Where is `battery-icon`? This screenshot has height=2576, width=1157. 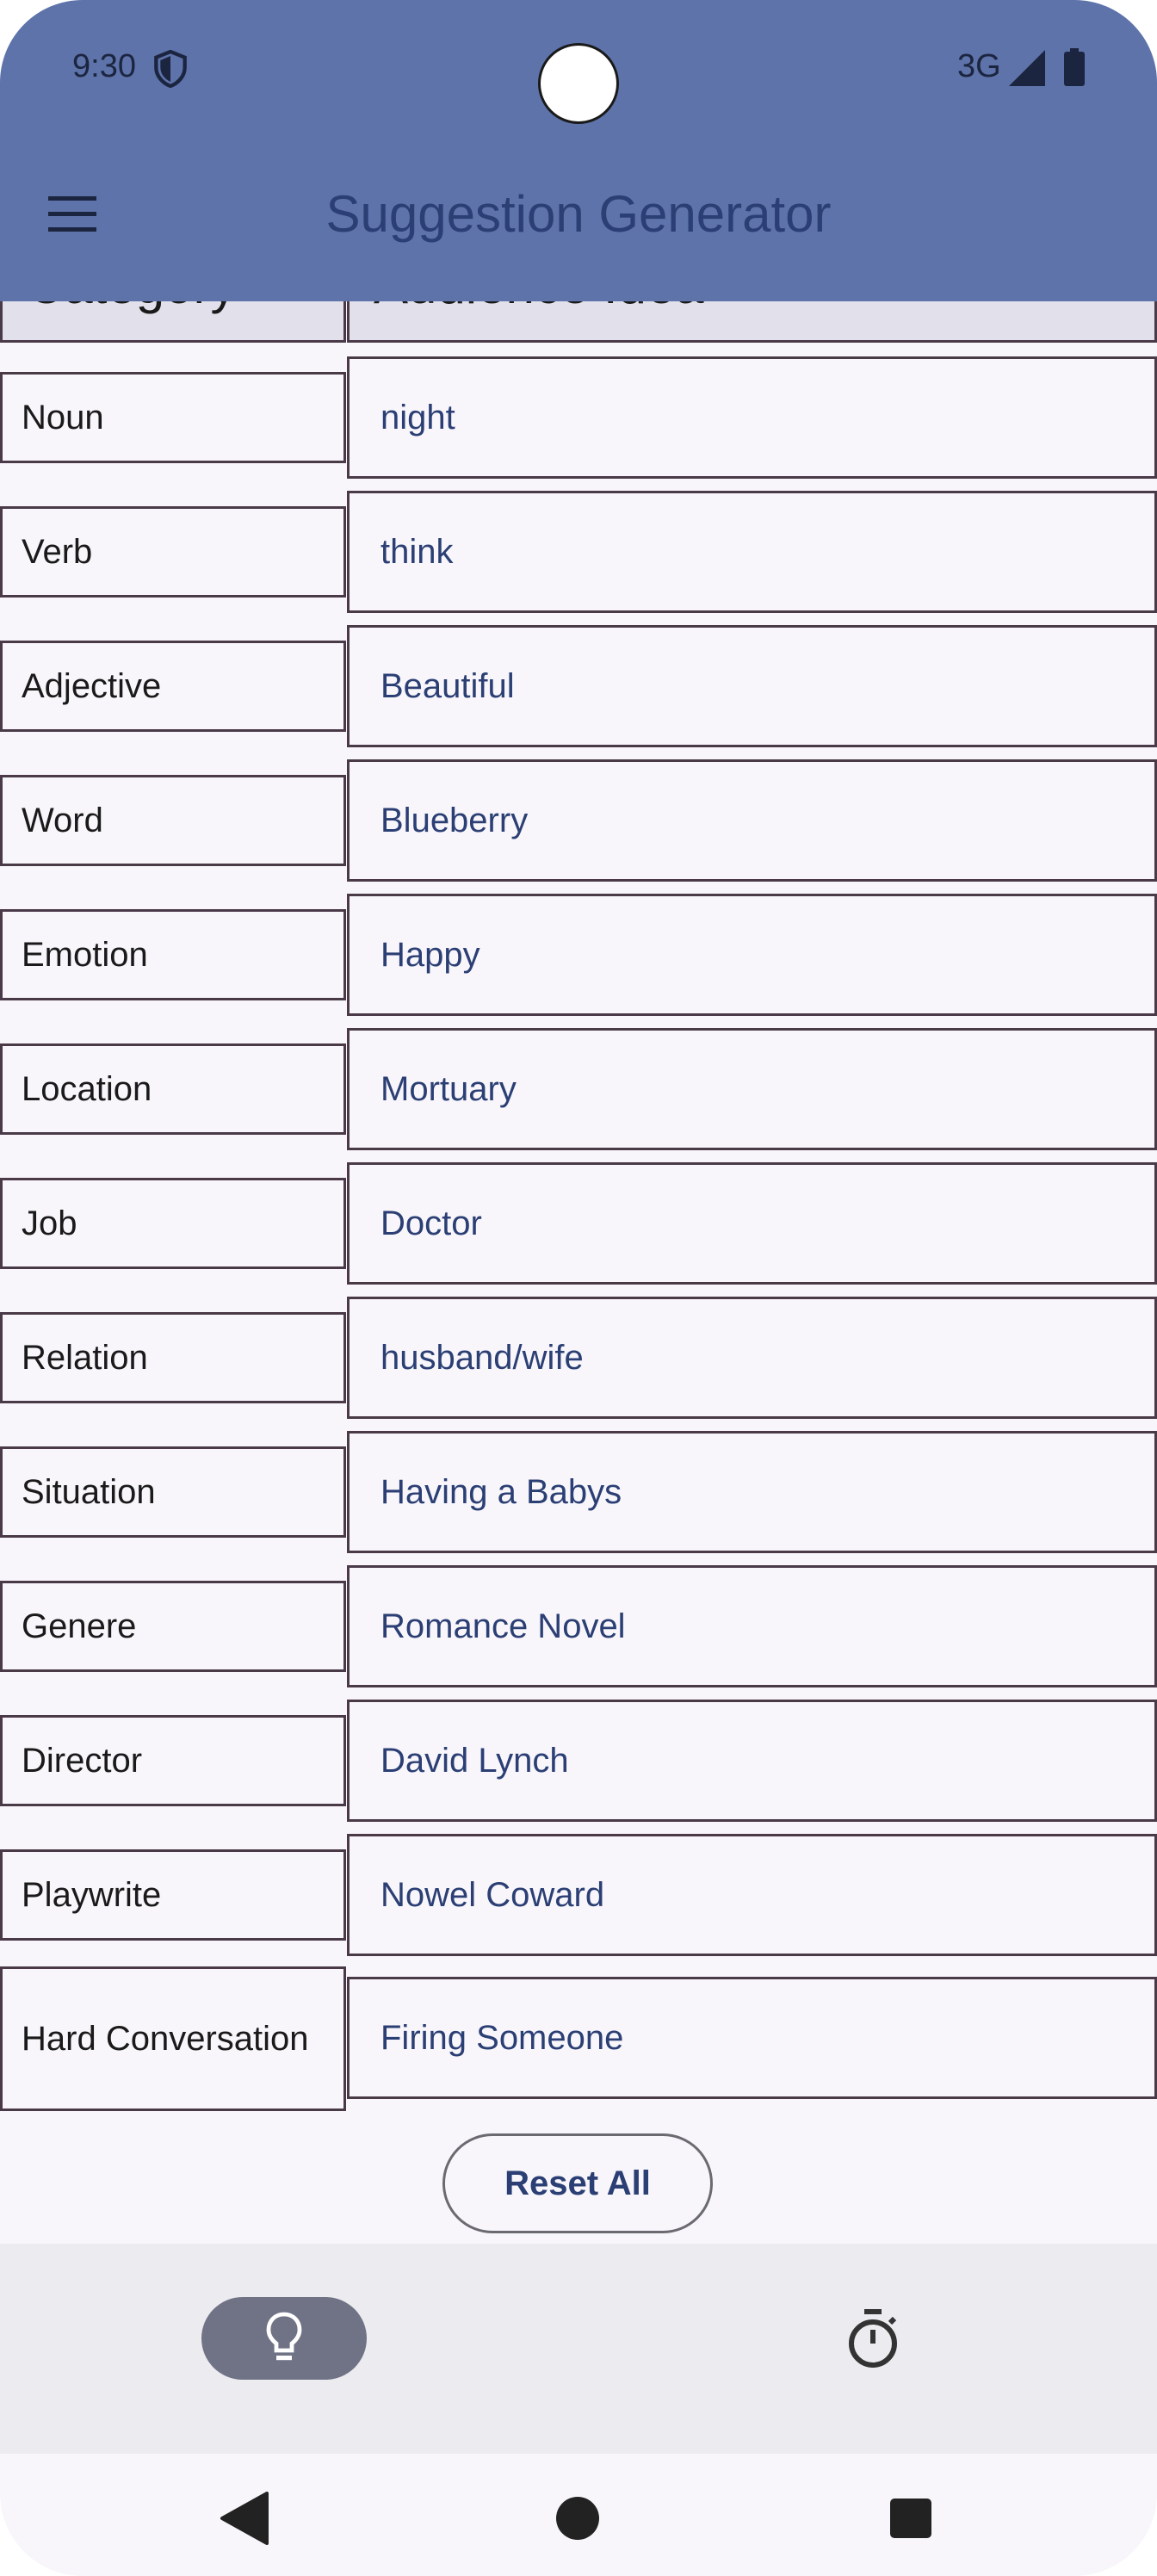 battery-icon is located at coordinates (1075, 67).